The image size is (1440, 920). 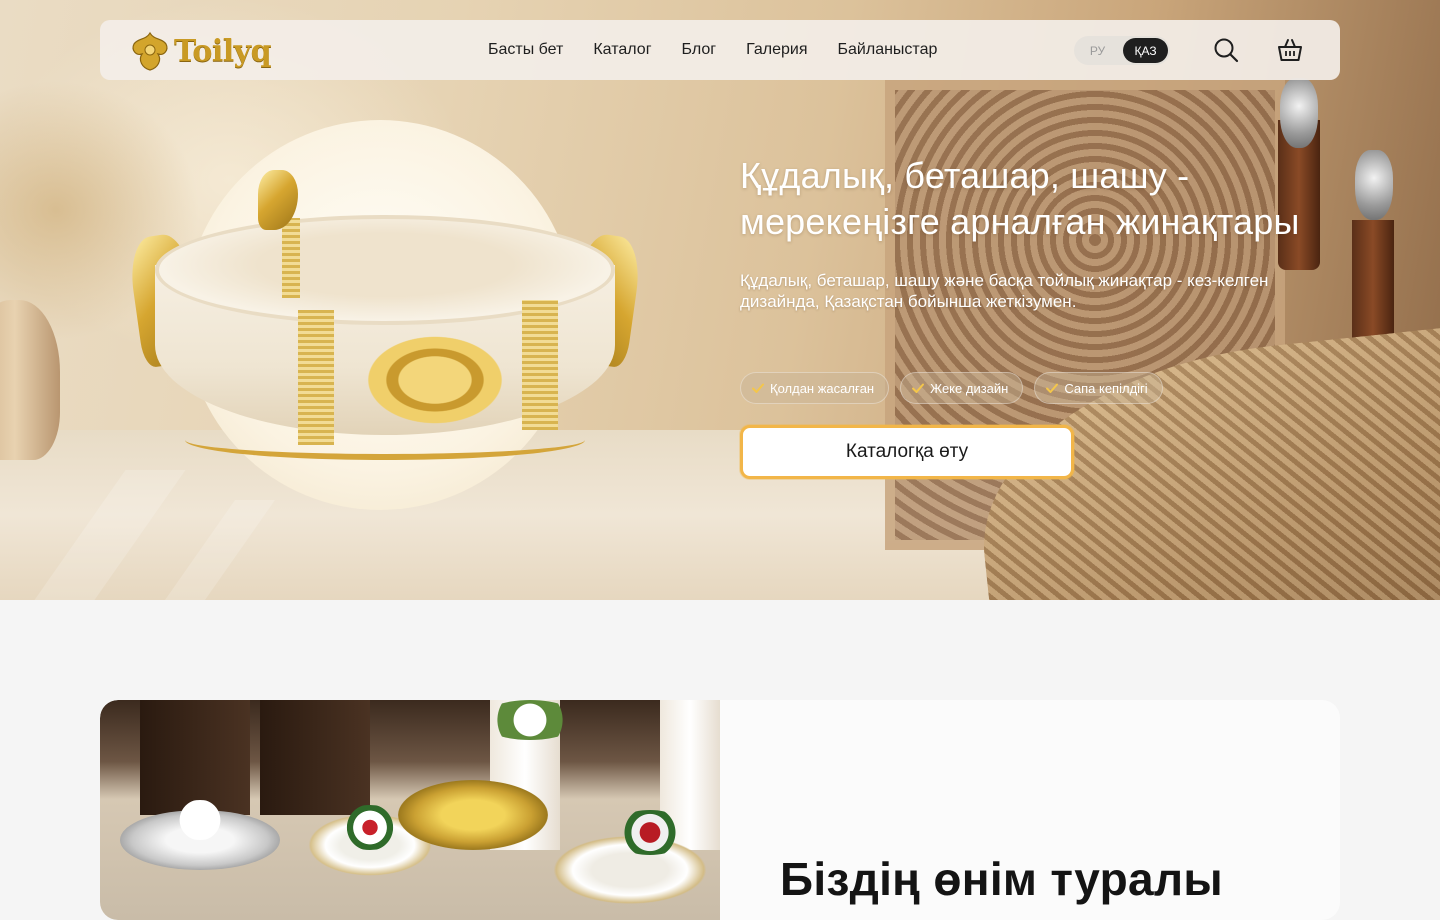 I want to click on nav-item-home: Басты бет, so click(x=525, y=50).